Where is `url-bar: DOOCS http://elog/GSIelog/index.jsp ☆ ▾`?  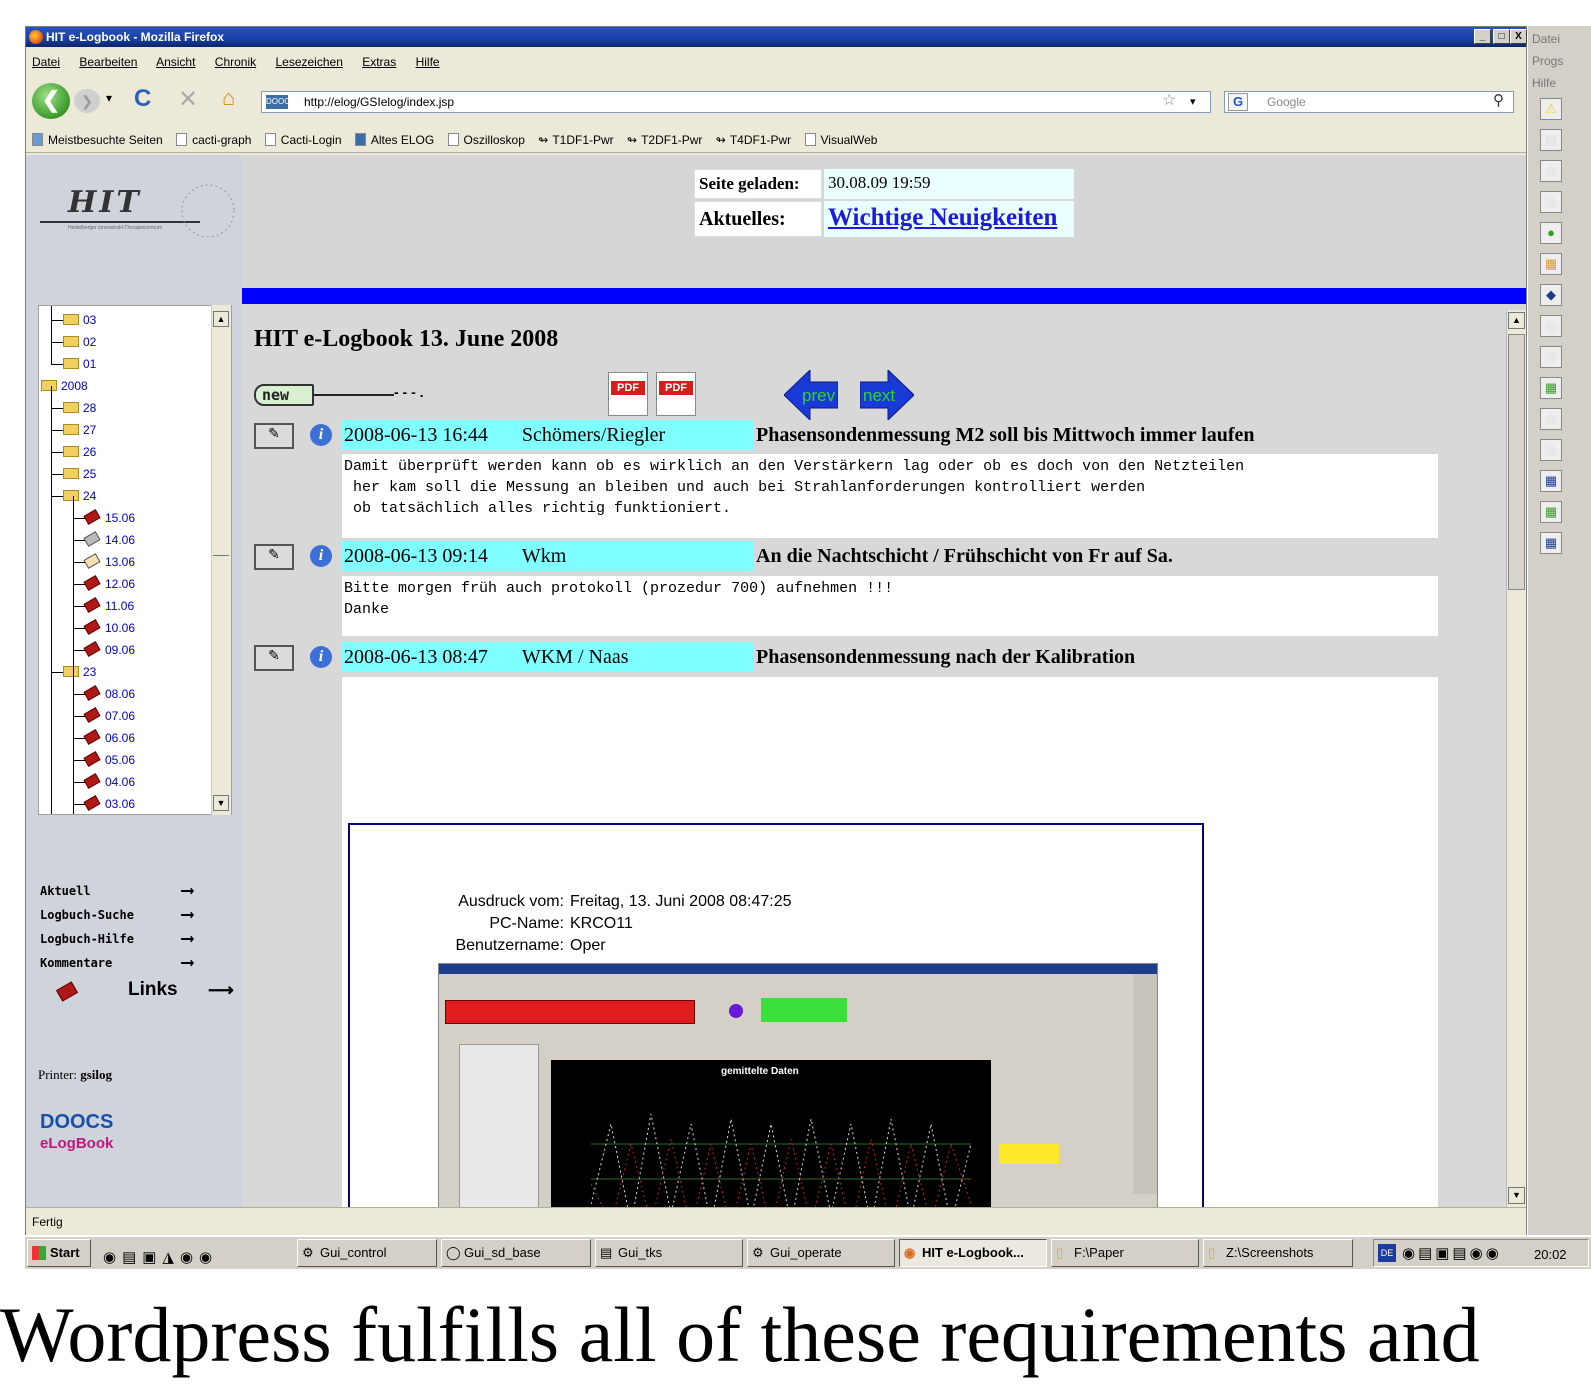
url-bar: DOOCS http://elog/GSIelog/index.jsp ☆ ▾ is located at coordinates (736, 102).